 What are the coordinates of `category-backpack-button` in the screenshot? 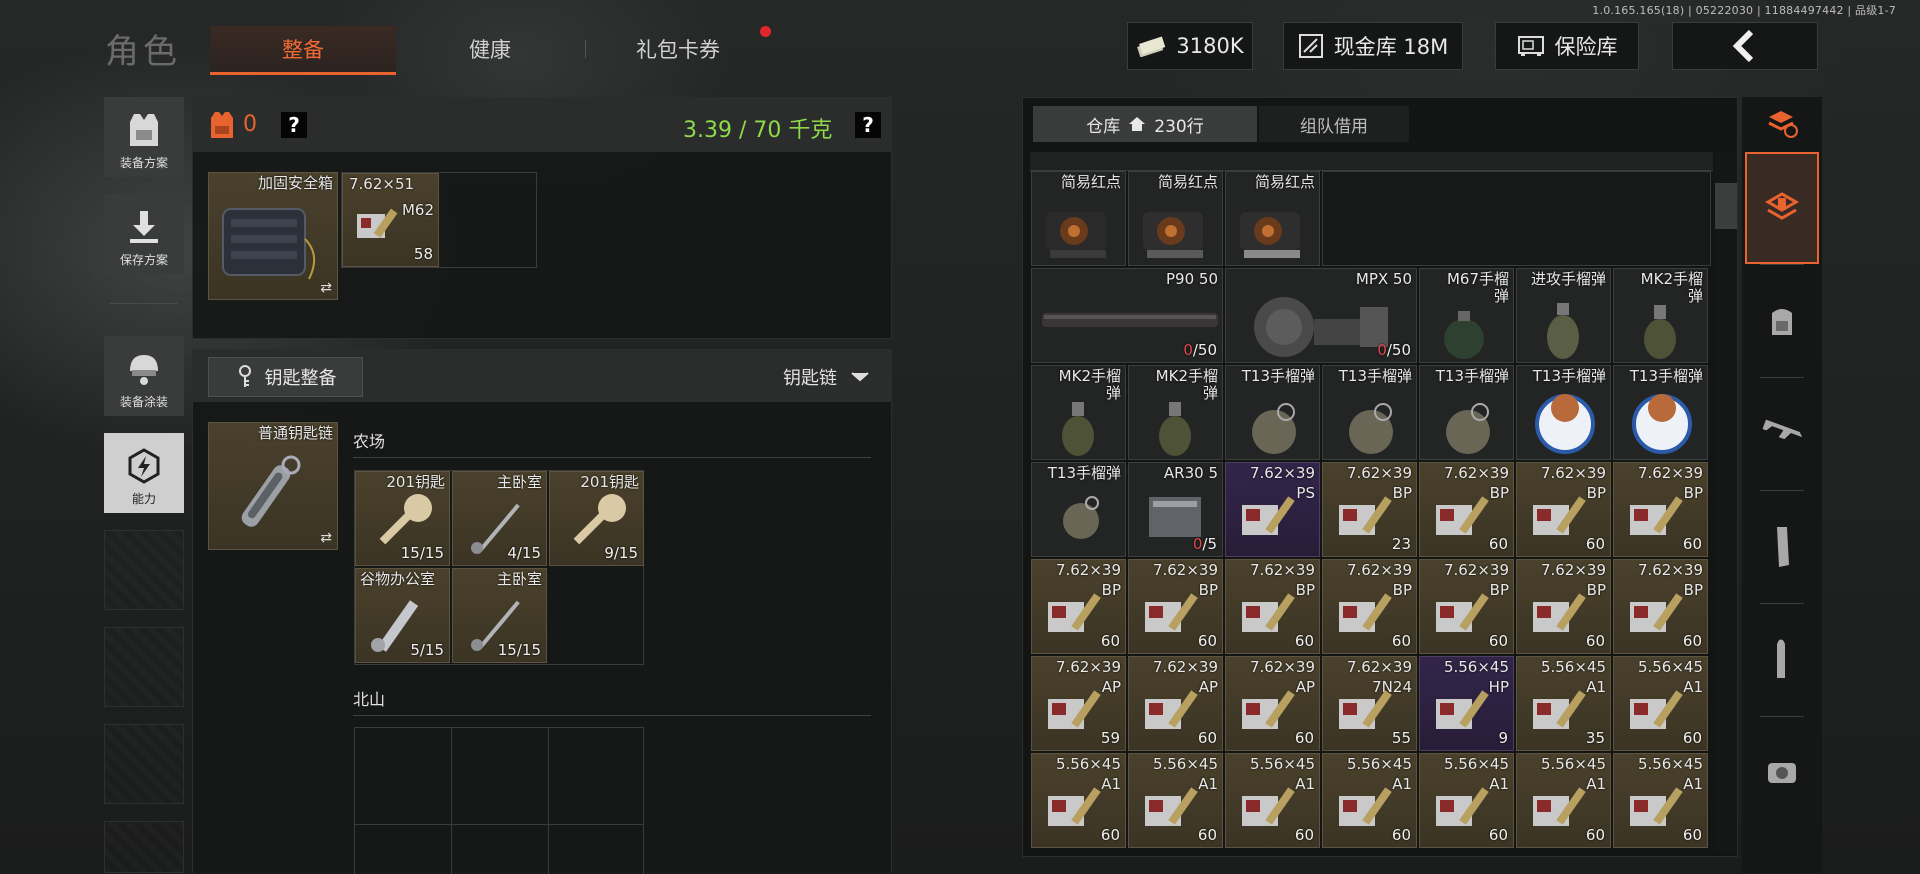 It's located at (1782, 321).